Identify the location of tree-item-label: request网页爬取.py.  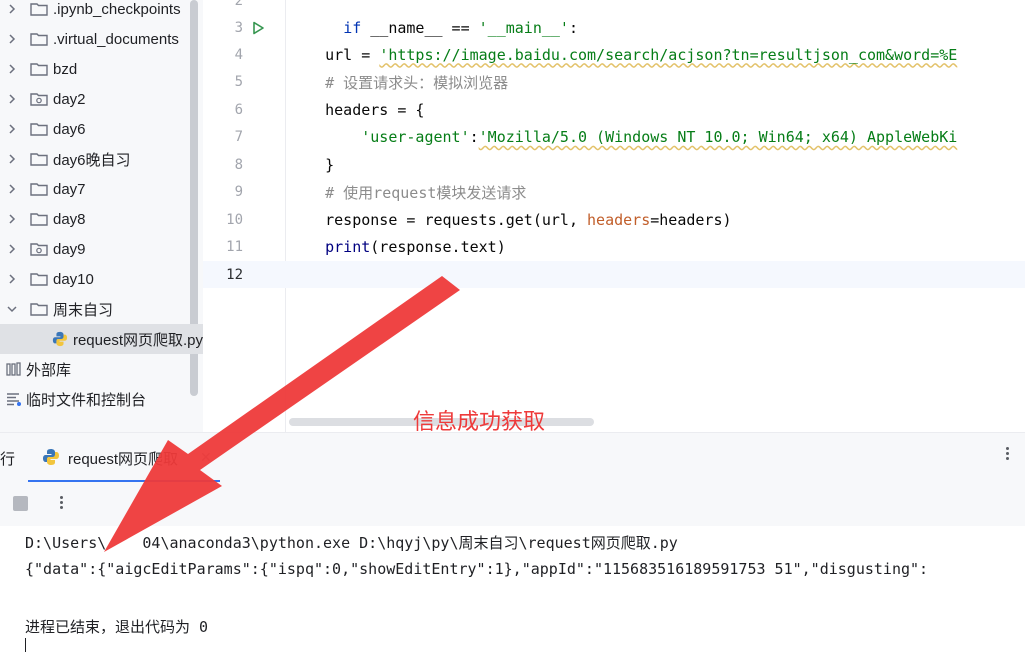
(137, 340).